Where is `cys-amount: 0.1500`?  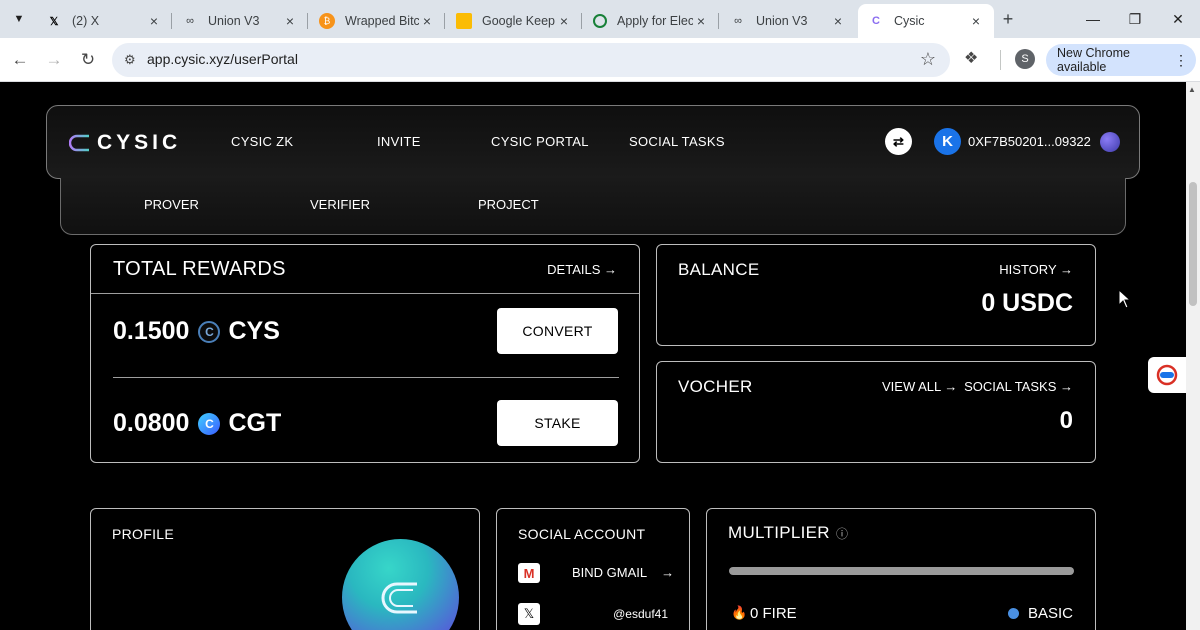 cys-amount: 0.1500 is located at coordinates (151, 331).